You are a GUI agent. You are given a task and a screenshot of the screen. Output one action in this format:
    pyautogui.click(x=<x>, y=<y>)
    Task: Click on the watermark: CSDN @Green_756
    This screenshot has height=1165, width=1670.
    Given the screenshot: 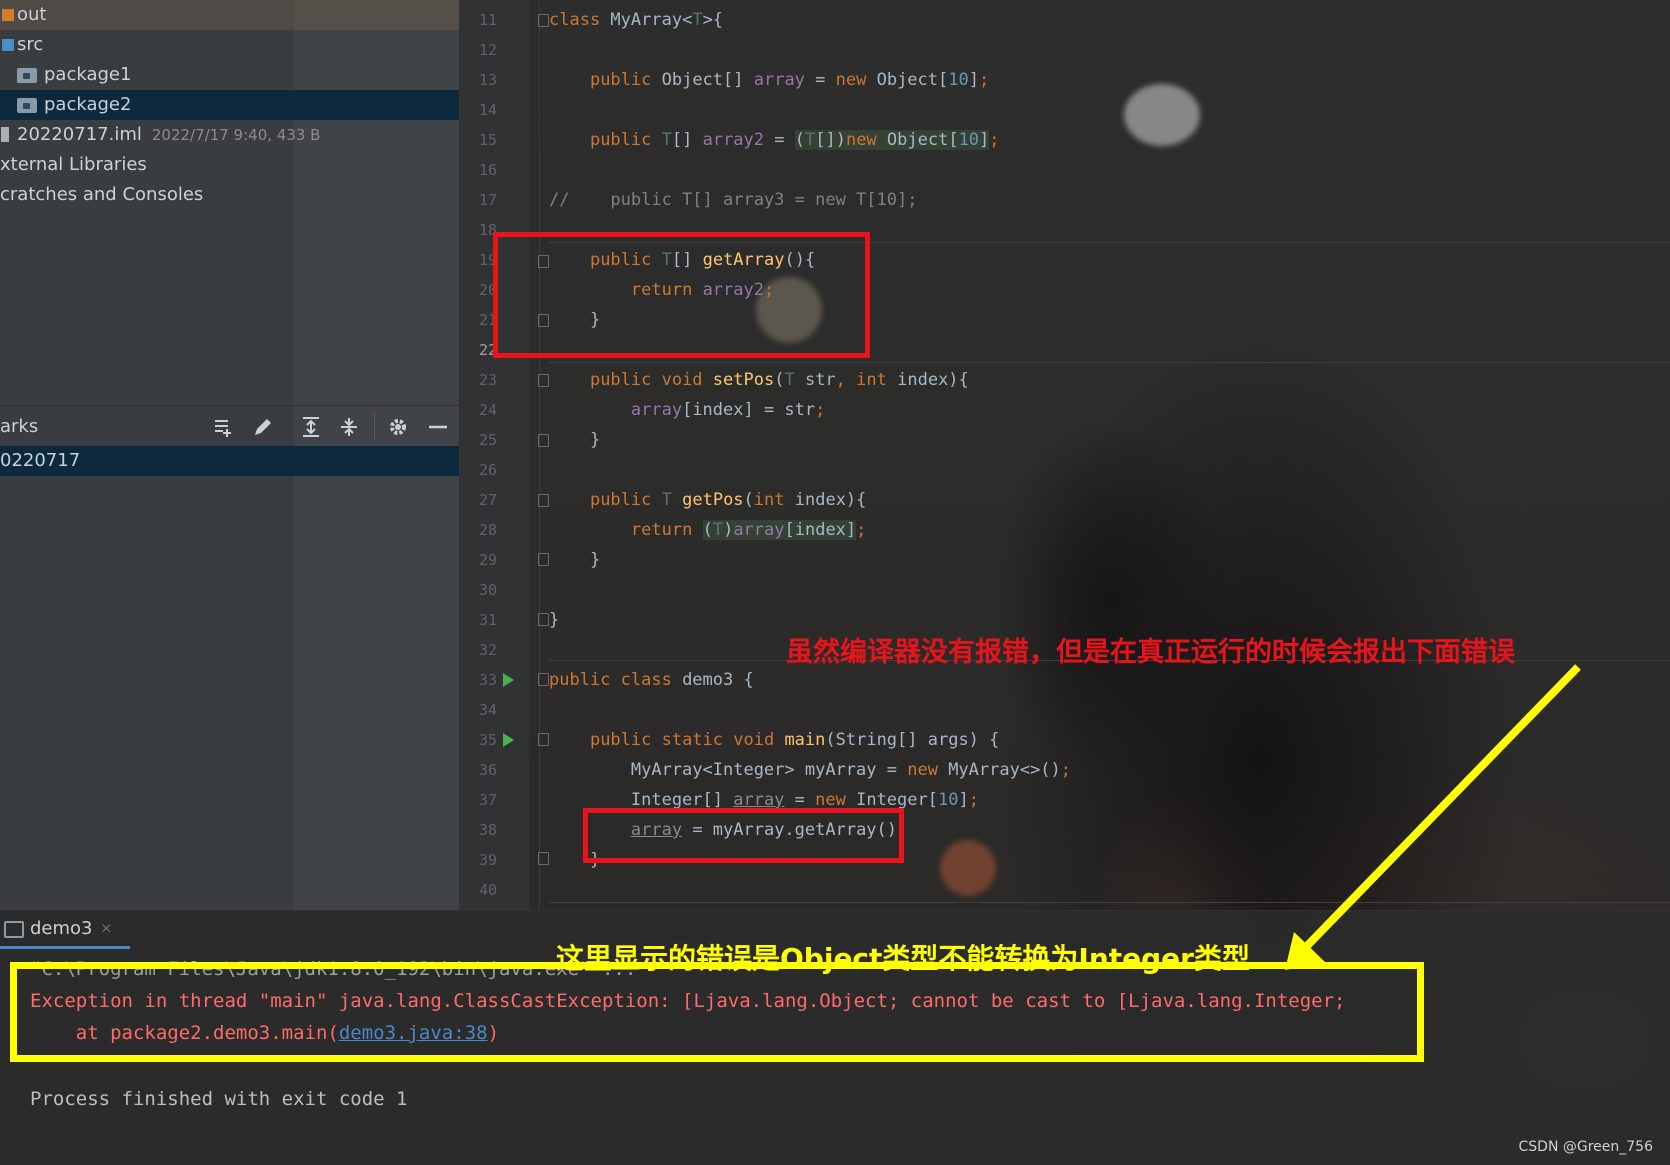 What is the action you would take?
    pyautogui.click(x=1585, y=1147)
    